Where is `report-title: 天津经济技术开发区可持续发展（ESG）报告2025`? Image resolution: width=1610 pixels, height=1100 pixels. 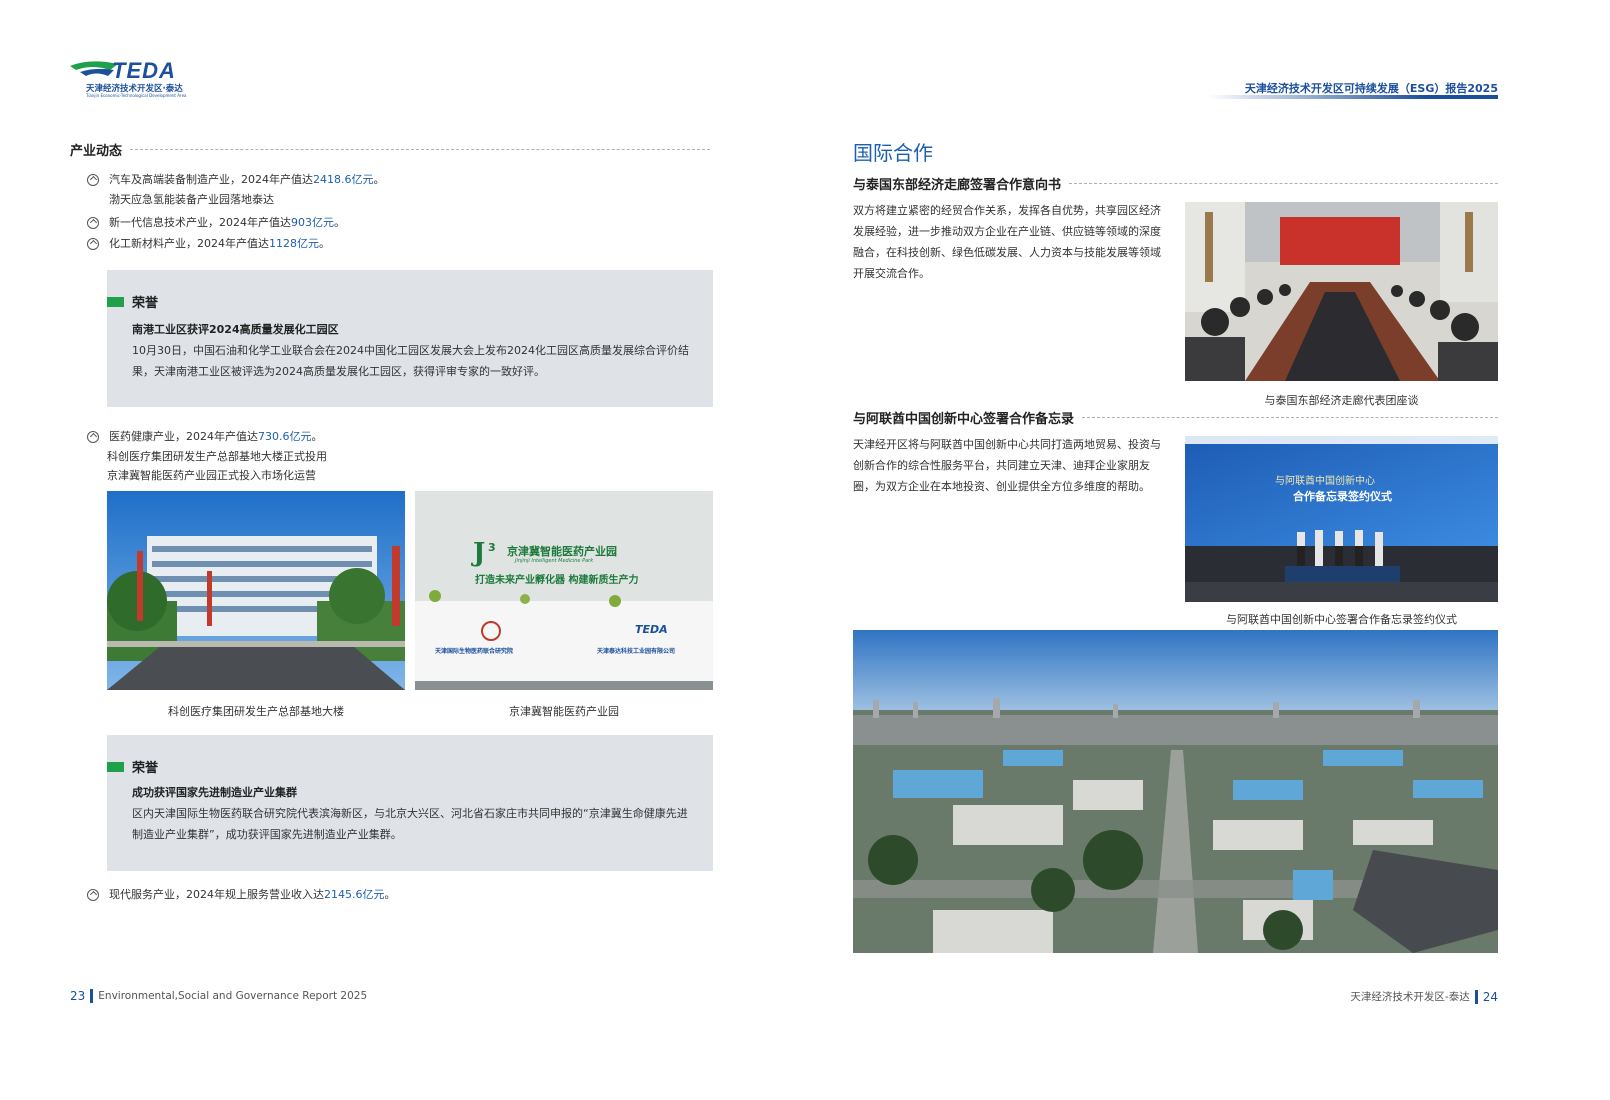
report-title: 天津经济技术开发区可持续发展（ESG）报告2025 is located at coordinates (1371, 88).